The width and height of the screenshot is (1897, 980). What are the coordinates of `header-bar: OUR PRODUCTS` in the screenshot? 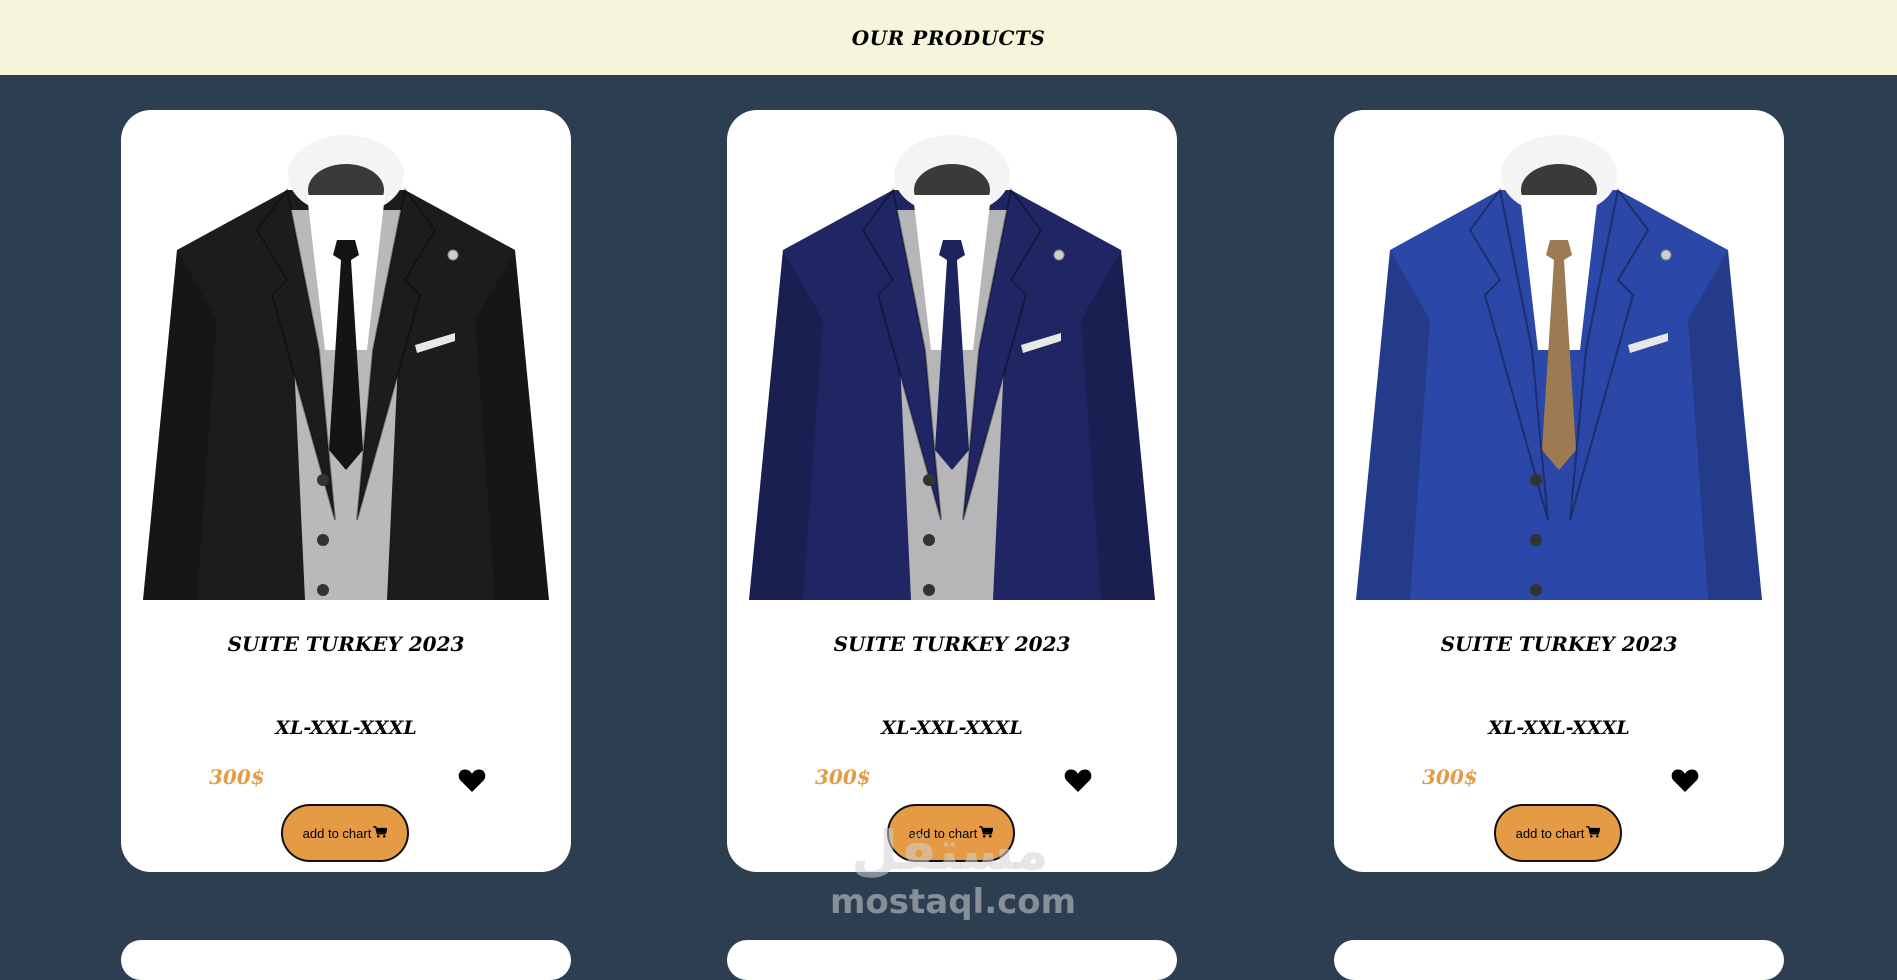 It's located at (948, 37).